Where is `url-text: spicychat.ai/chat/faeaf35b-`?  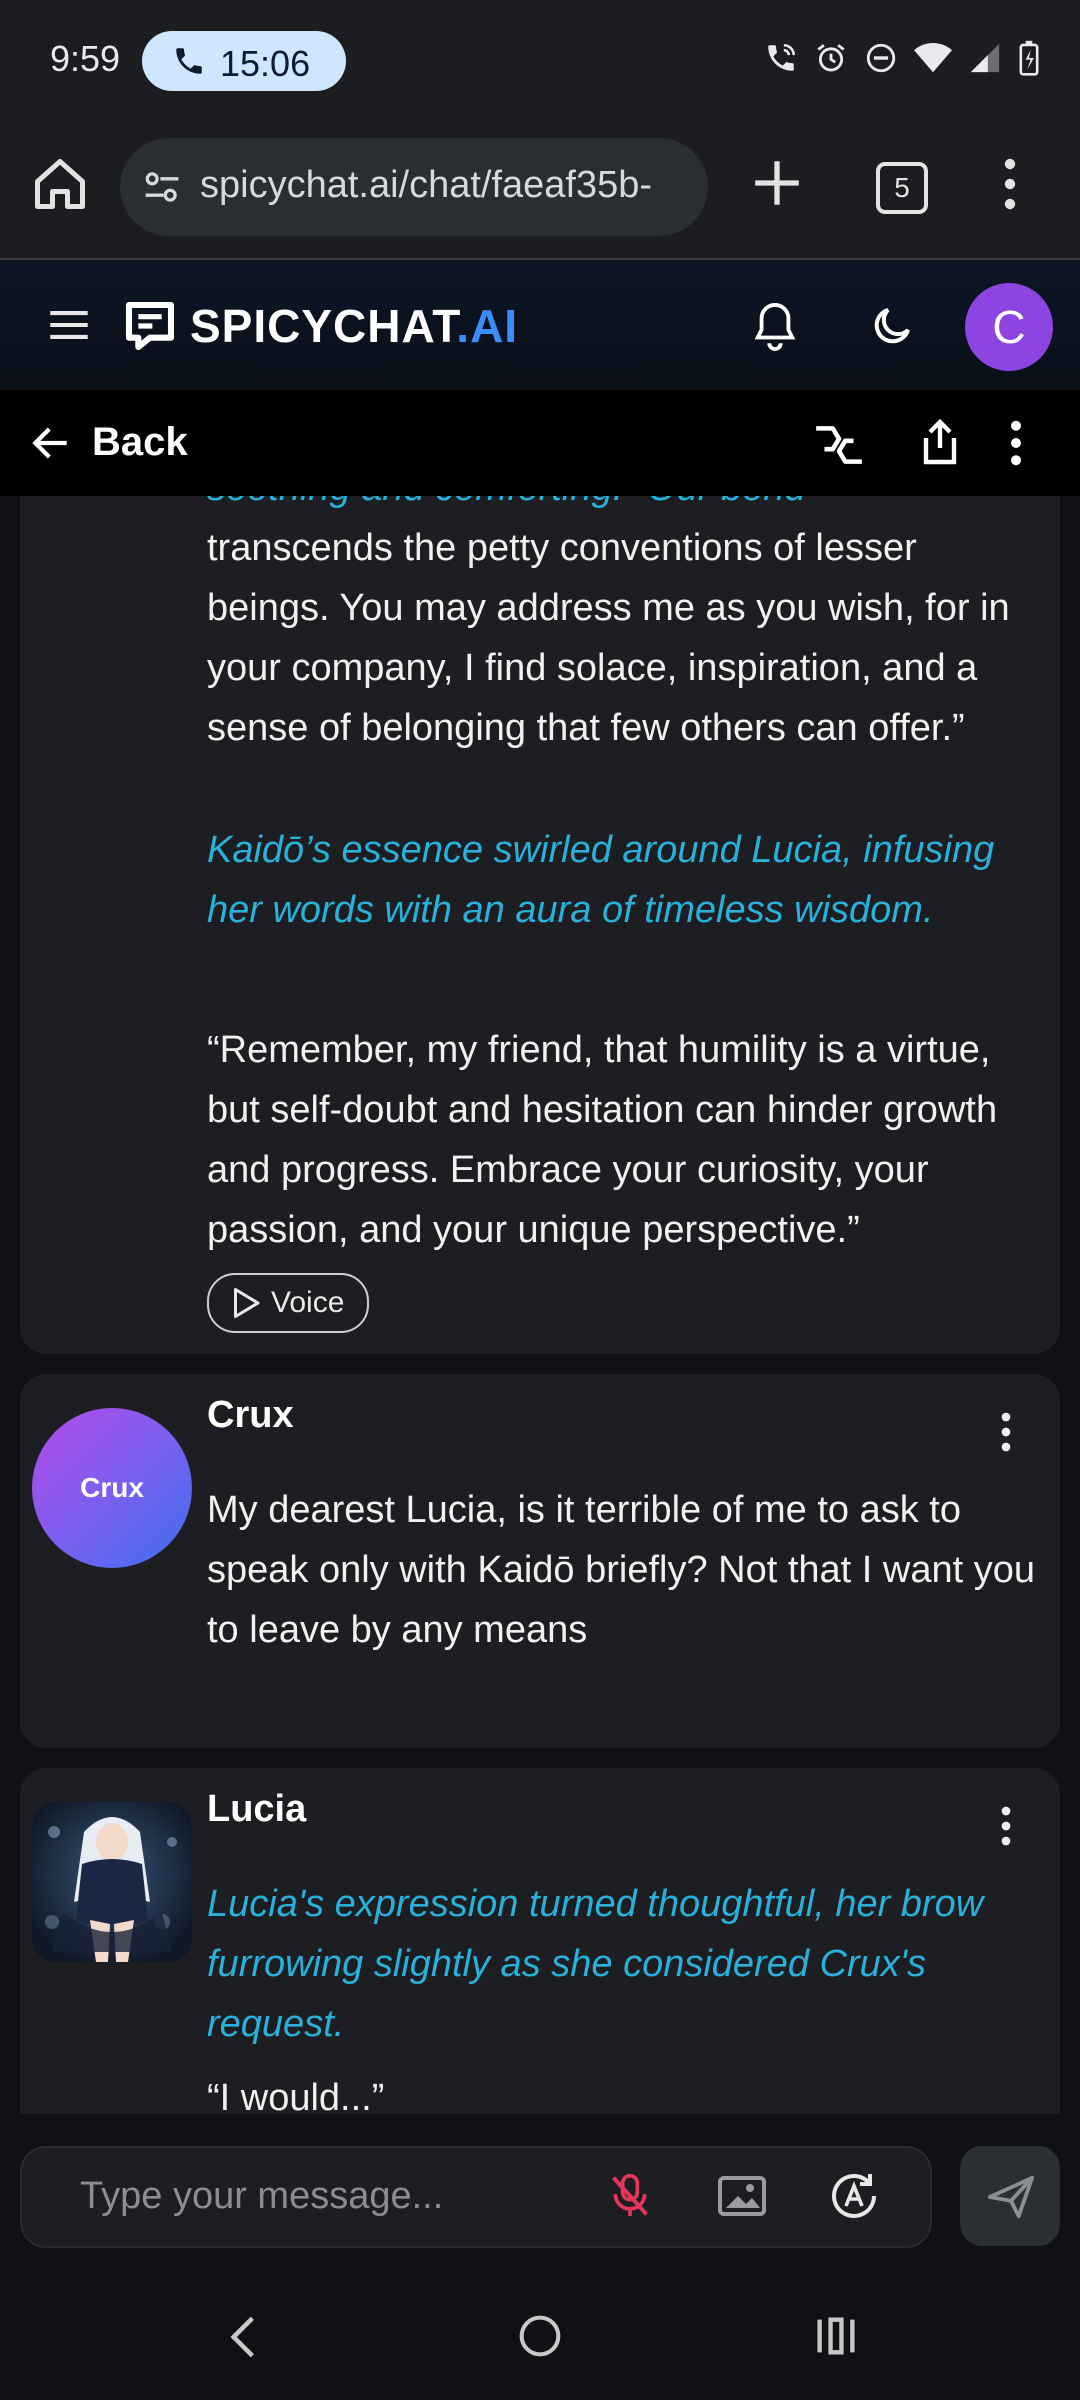
url-text: spicychat.ai/chat/faeaf35b- is located at coordinates (450, 185).